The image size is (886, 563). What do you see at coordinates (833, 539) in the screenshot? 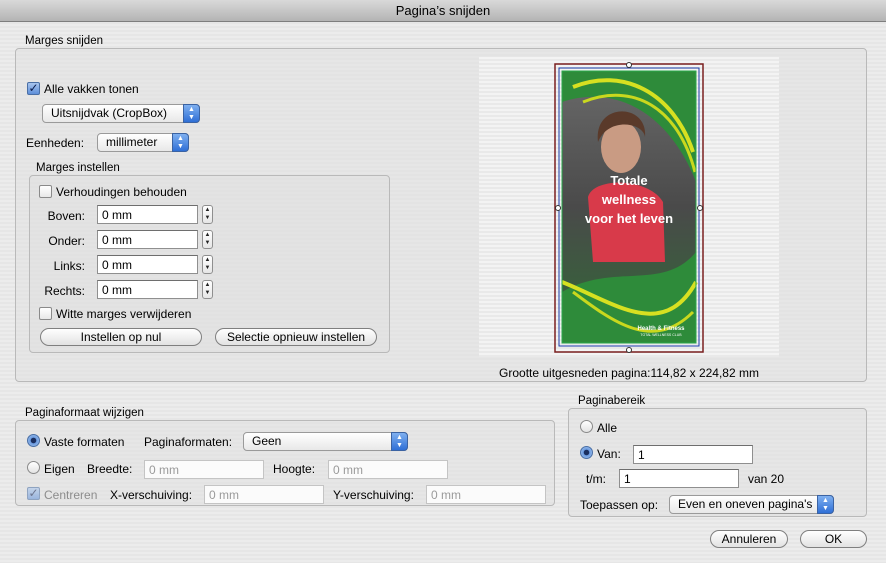
I see `ok-button: OK` at bounding box center [833, 539].